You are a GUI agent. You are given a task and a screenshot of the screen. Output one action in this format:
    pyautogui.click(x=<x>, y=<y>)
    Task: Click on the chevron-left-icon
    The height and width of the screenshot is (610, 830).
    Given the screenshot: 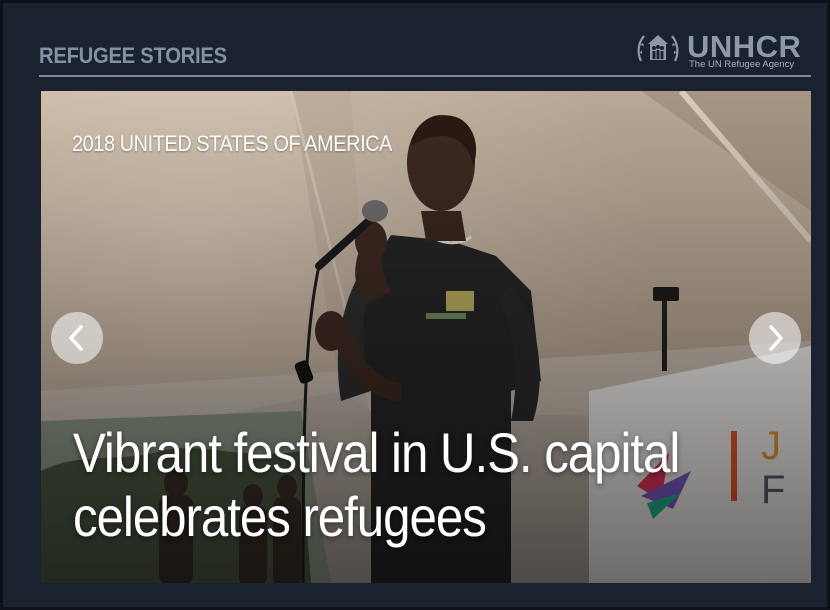 What is the action you would take?
    pyautogui.click(x=76, y=338)
    